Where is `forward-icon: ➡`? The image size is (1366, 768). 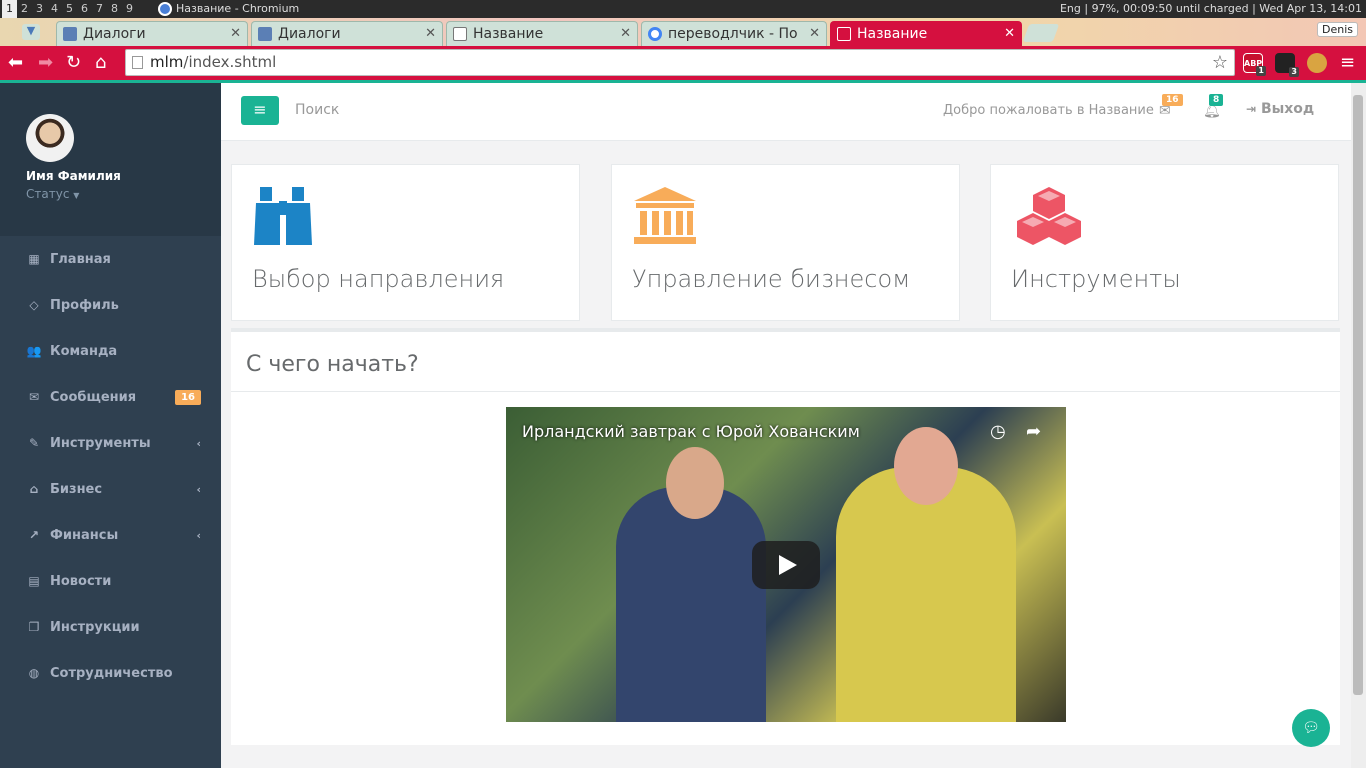 forward-icon: ➡ is located at coordinates (45, 63).